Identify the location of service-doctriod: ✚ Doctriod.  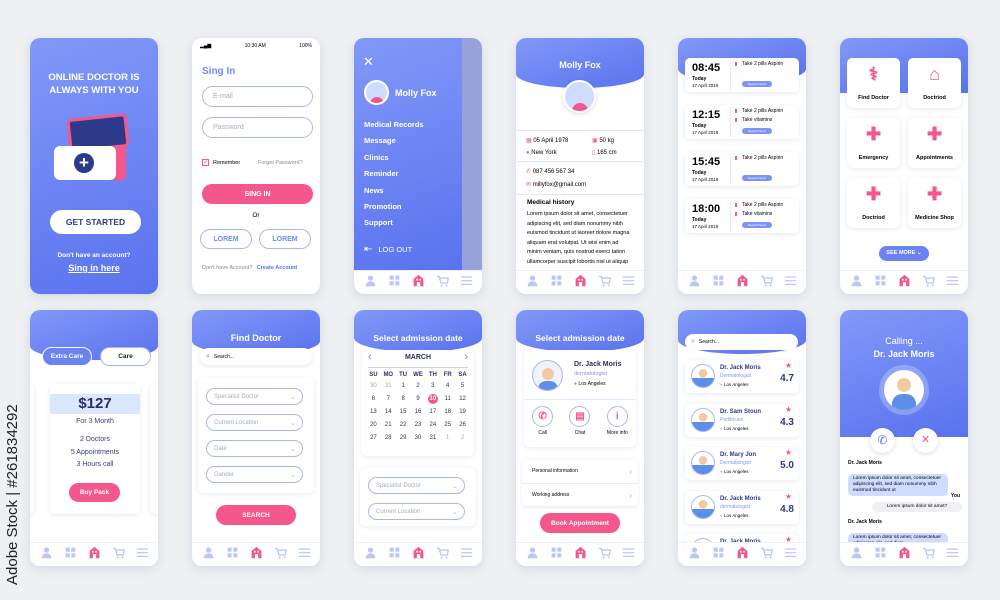
(873, 203).